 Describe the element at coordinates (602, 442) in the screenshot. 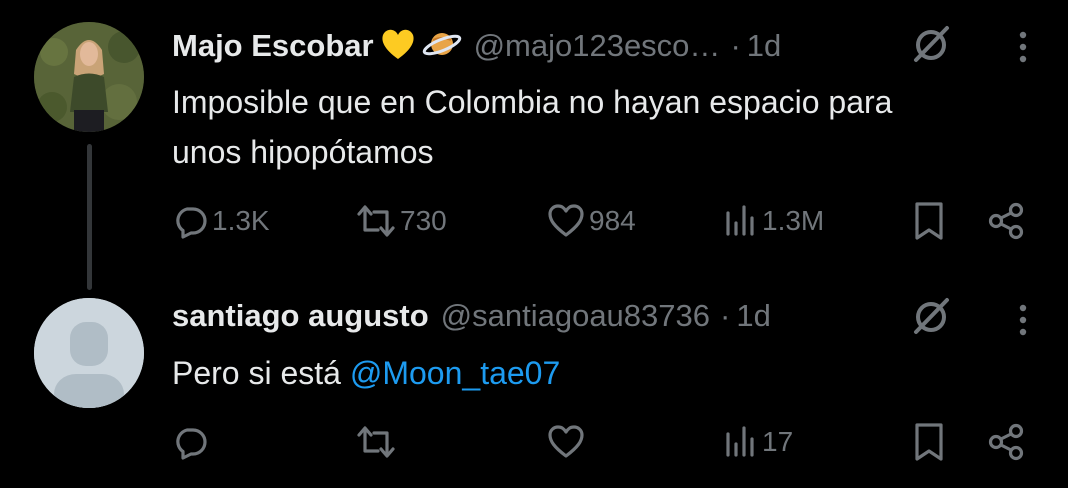

I see `action-bar: 17` at that location.